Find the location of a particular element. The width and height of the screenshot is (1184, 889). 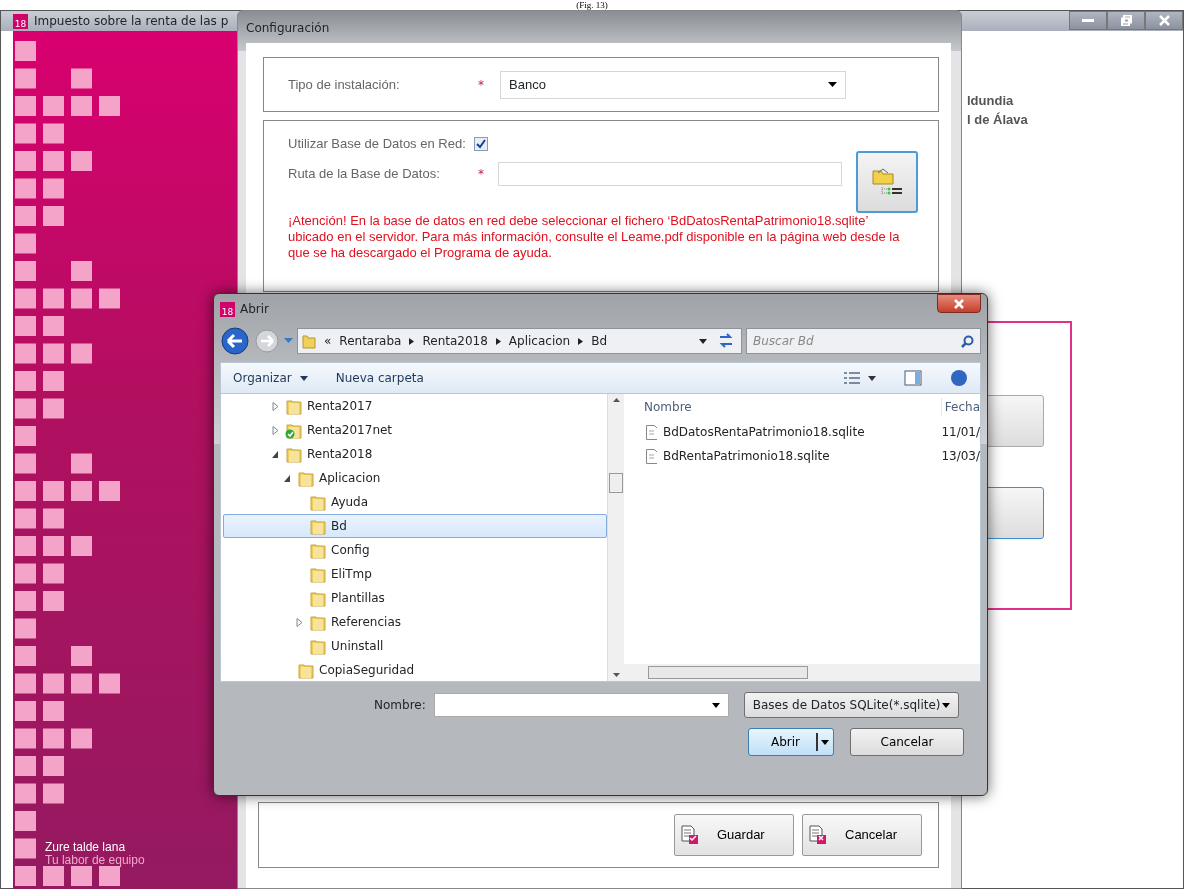

slogan: Zure talde lana is located at coordinates (86, 847).